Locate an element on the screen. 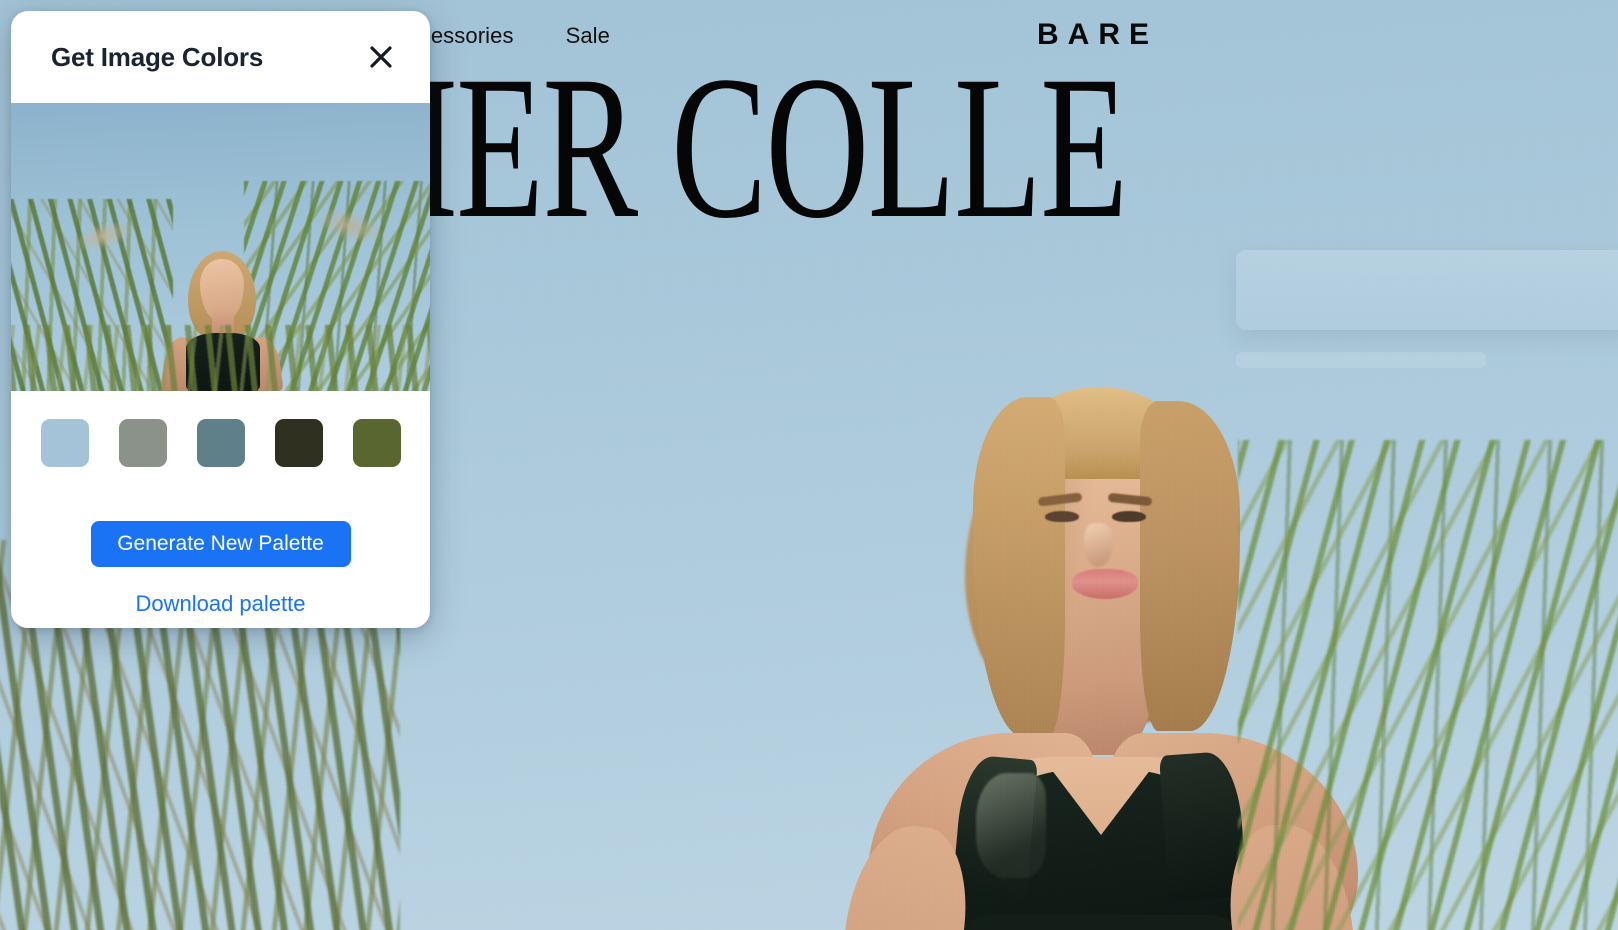 The width and height of the screenshot is (1618, 930). panel-title: Get Image Colors is located at coordinates (157, 56).